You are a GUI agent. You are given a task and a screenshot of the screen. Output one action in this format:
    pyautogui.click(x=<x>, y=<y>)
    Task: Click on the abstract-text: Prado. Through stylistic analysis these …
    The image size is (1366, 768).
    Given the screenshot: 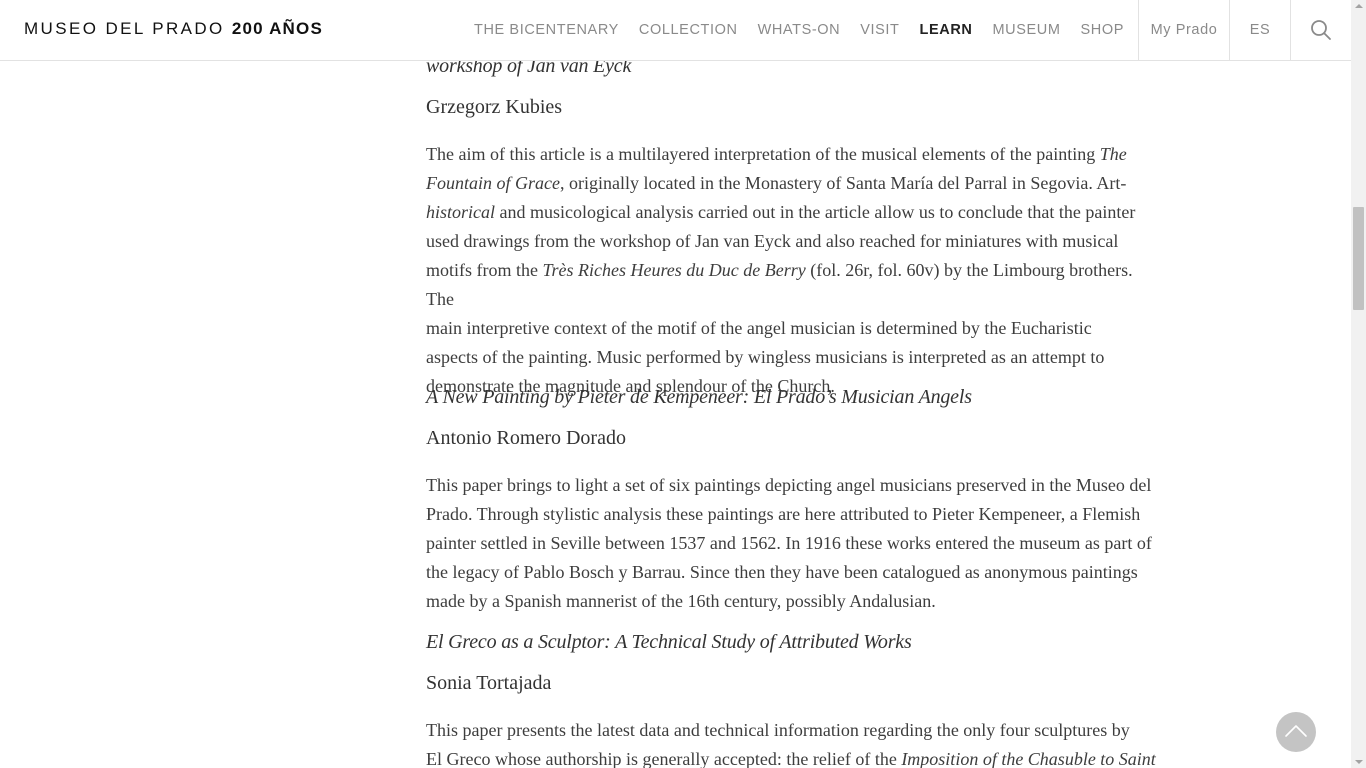 What is the action you would take?
    pyautogui.click(x=783, y=514)
    